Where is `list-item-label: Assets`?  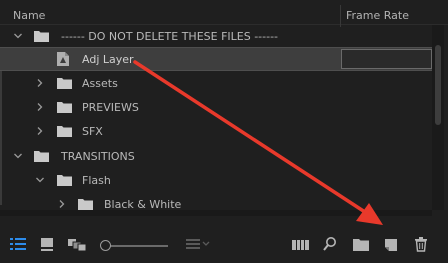 list-item-label: Assets is located at coordinates (100, 83).